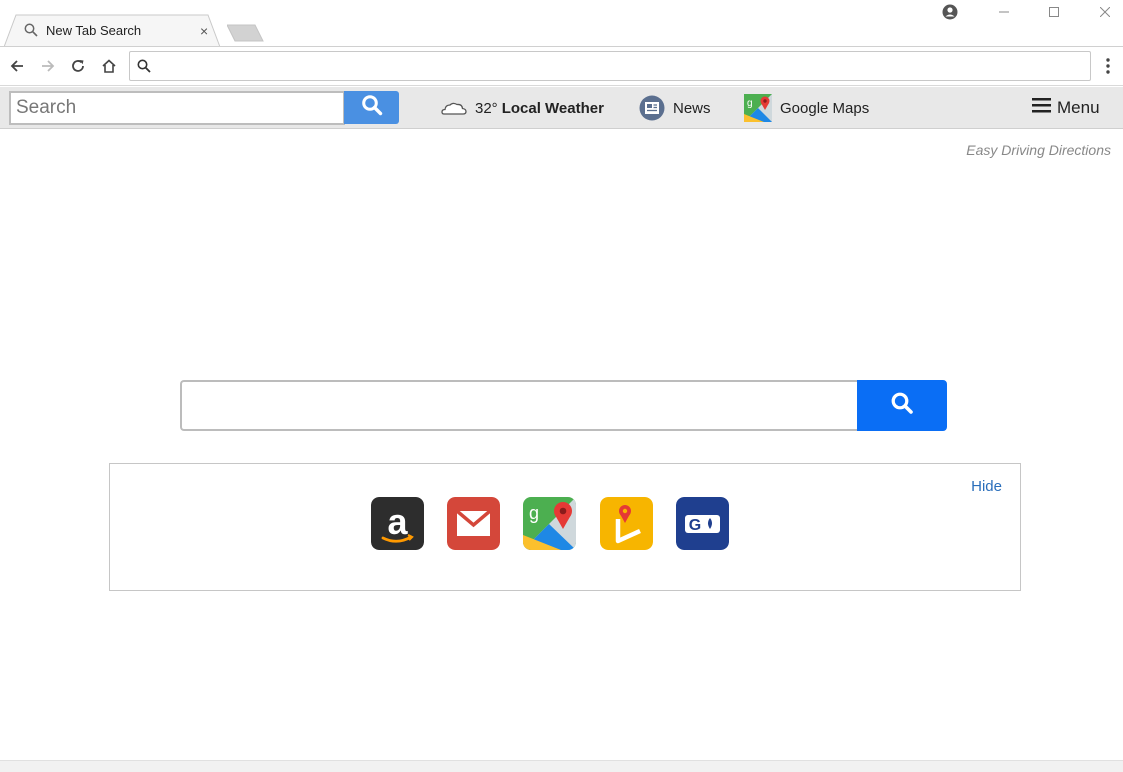  I want to click on tab-title: New Tab Search, so click(94, 30).